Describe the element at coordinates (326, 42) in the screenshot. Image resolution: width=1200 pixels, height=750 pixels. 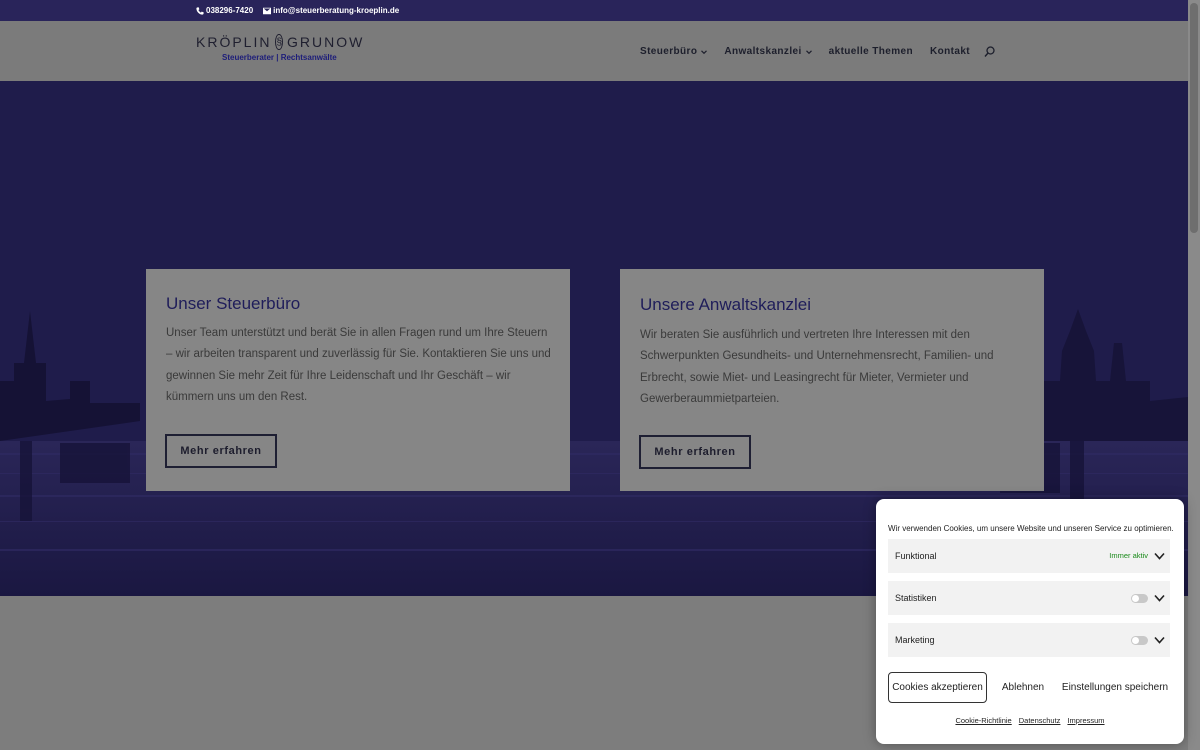
I see `logo-right-name: GRUNOW` at that location.